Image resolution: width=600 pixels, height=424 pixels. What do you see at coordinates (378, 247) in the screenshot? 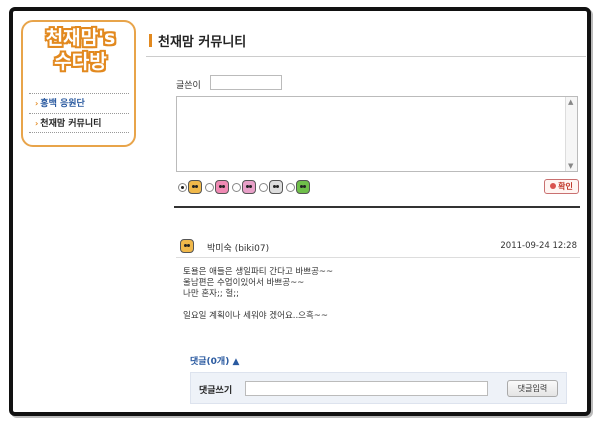
I see `post-header: 박미숙 (biki07) 2011-09-24 12:28` at bounding box center [378, 247].